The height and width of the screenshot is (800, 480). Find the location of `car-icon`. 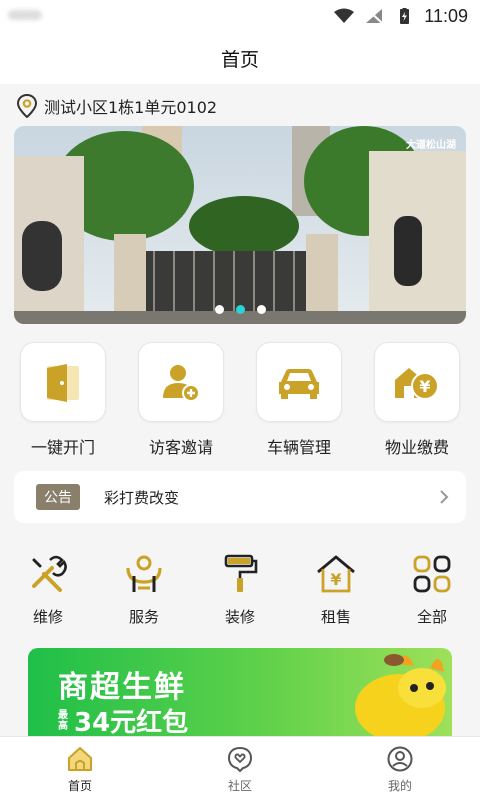

car-icon is located at coordinates (299, 384).